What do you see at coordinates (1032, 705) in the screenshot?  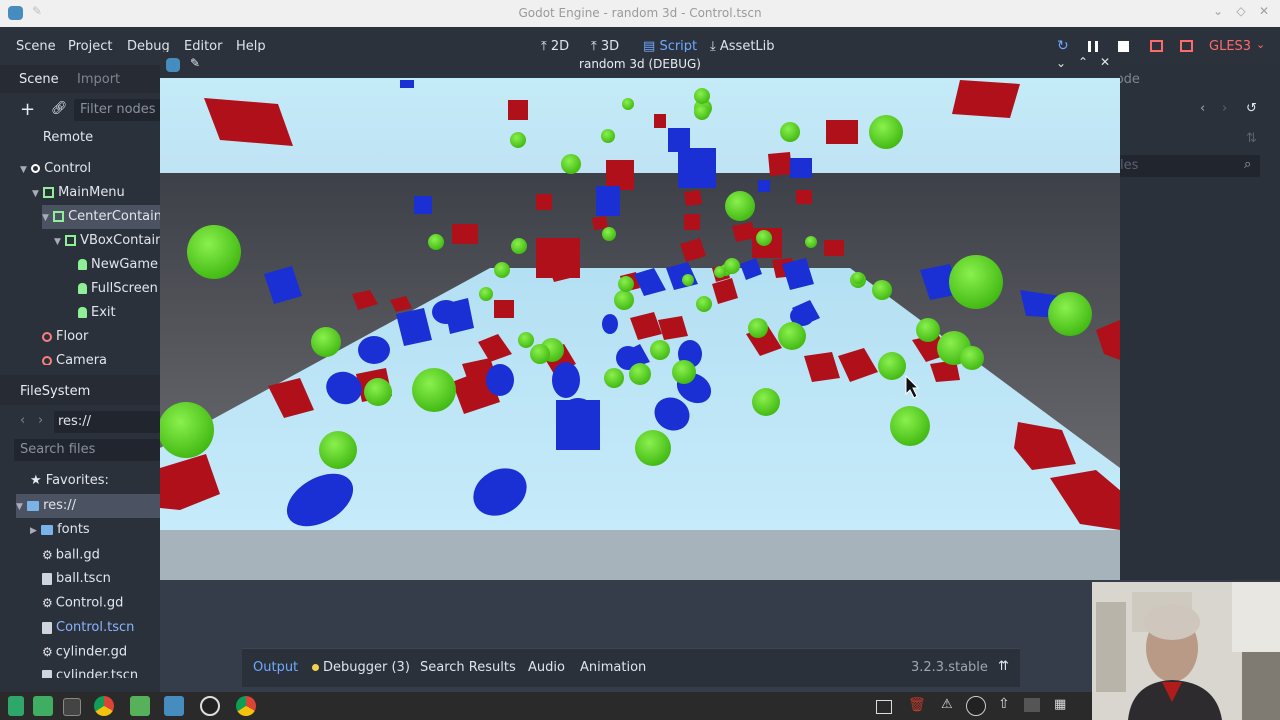 I see `terminal-tray-icon` at bounding box center [1032, 705].